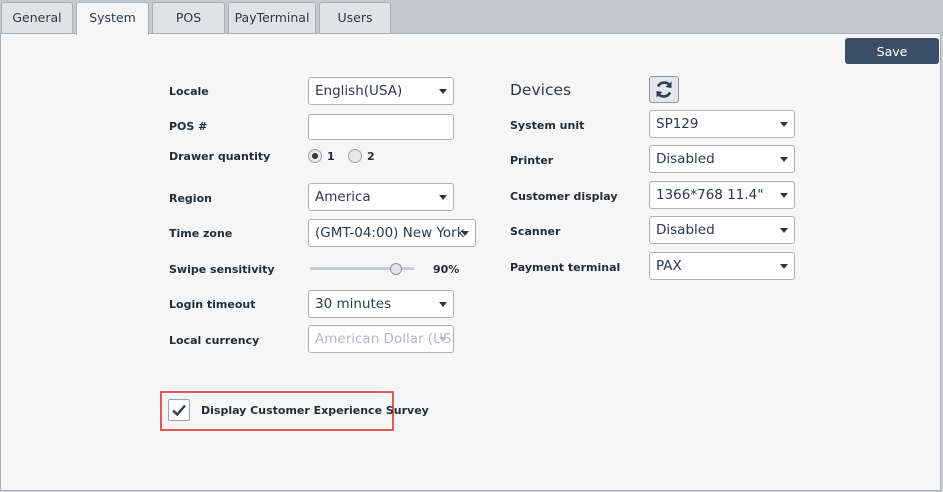 This screenshot has width=943, height=492. Describe the element at coordinates (359, 91) in the screenshot. I see `locale-value: English(USA)` at that location.